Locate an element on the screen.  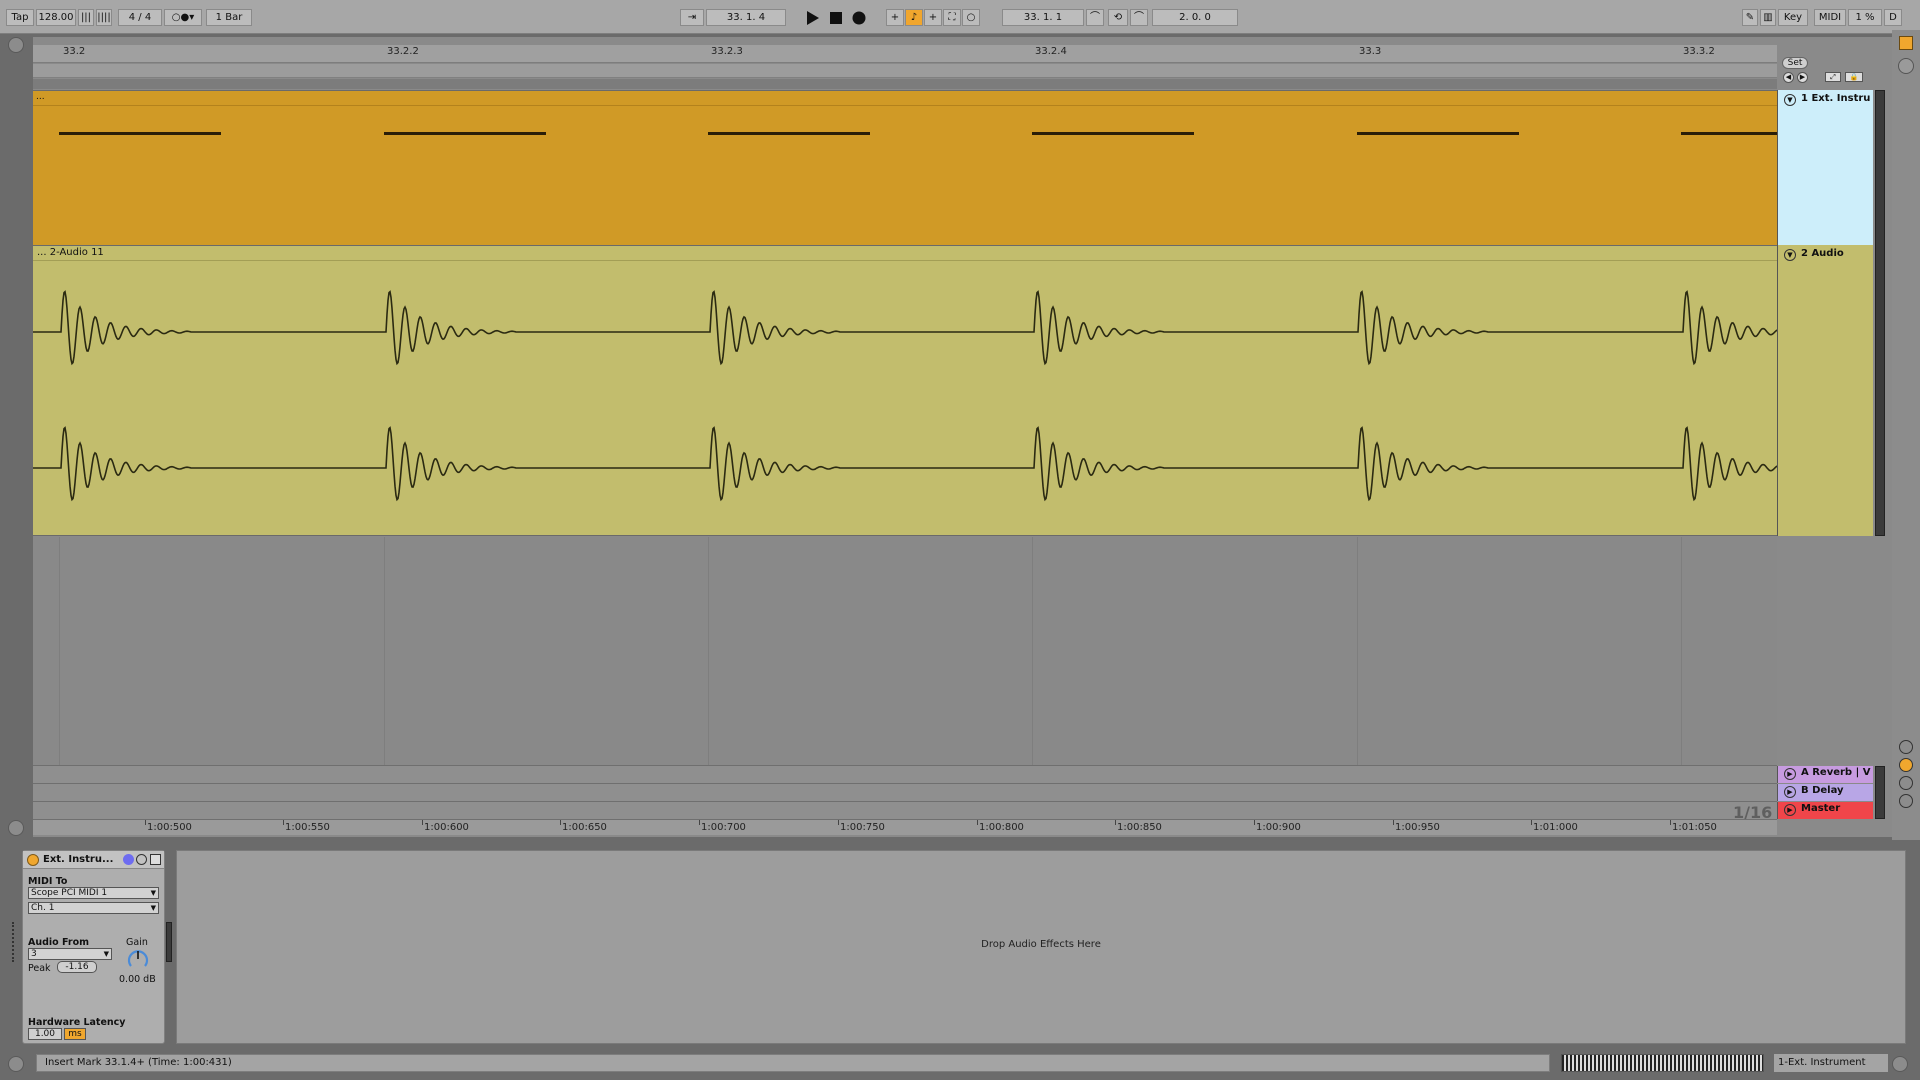
save-preset-icon is located at coordinates (155, 859).